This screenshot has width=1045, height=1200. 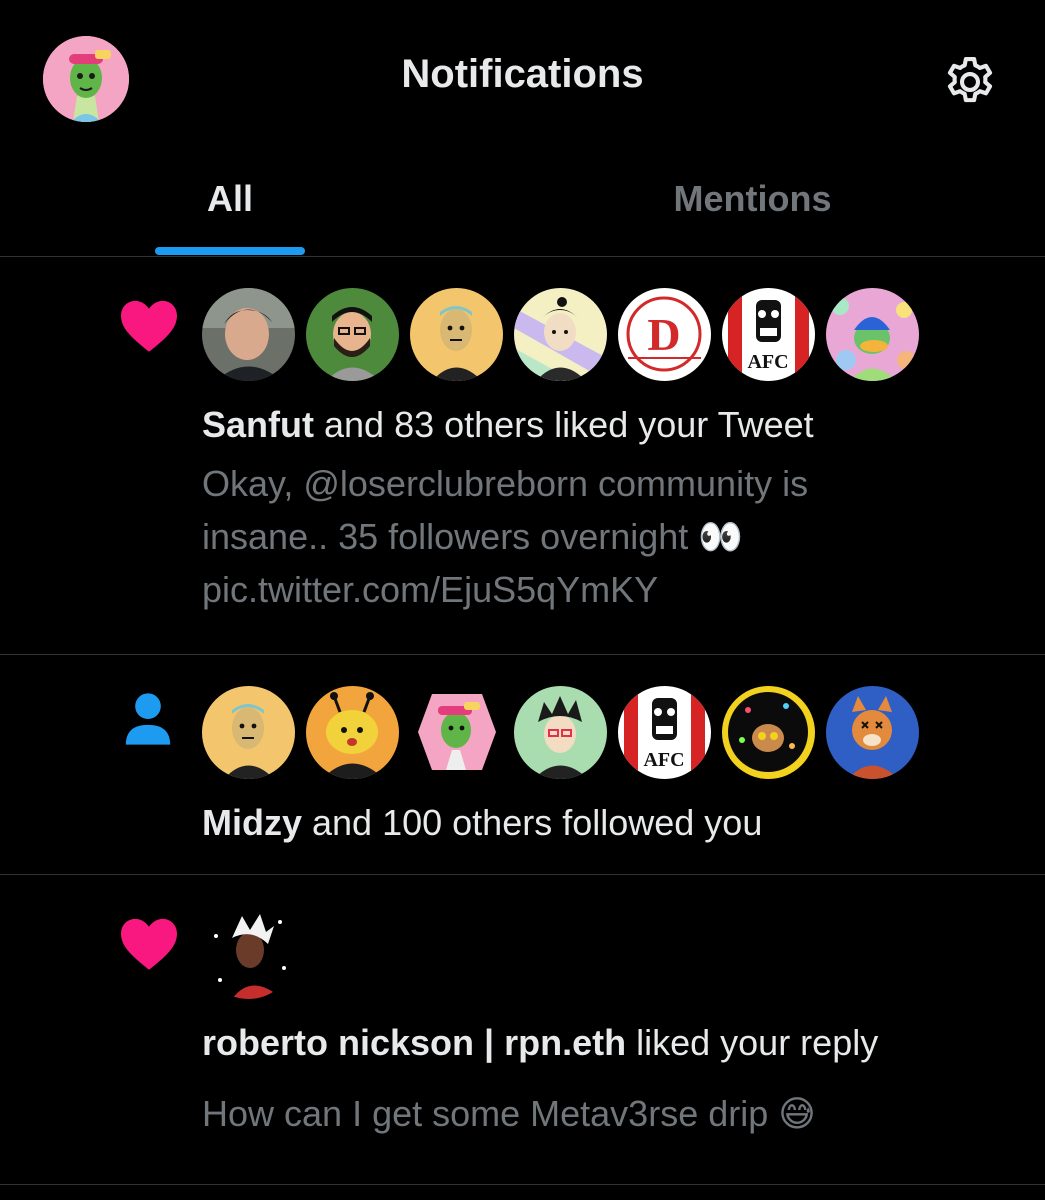 What do you see at coordinates (509, 1113) in the screenshot?
I see `reply-preview-text: How can I get some Metav3rse drip 😅` at bounding box center [509, 1113].